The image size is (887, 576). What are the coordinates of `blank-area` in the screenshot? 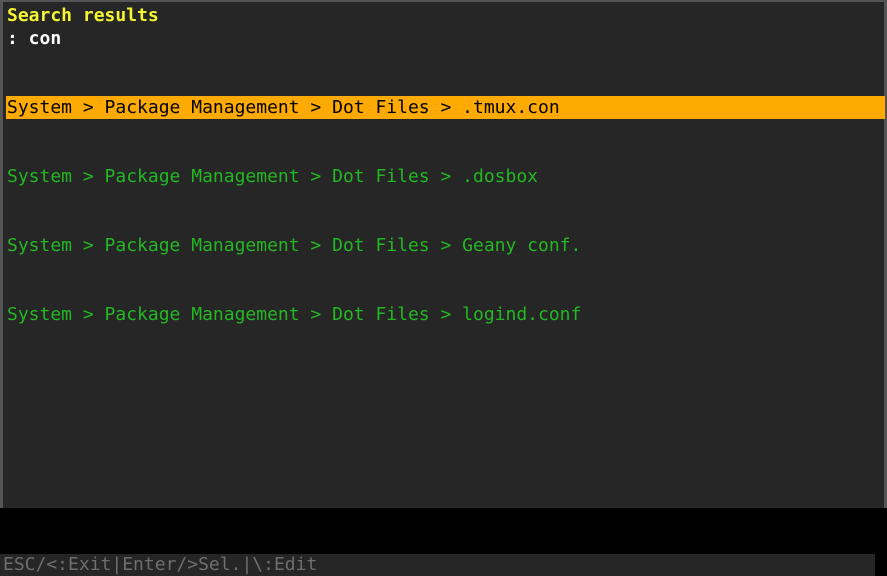 It's located at (443, 531).